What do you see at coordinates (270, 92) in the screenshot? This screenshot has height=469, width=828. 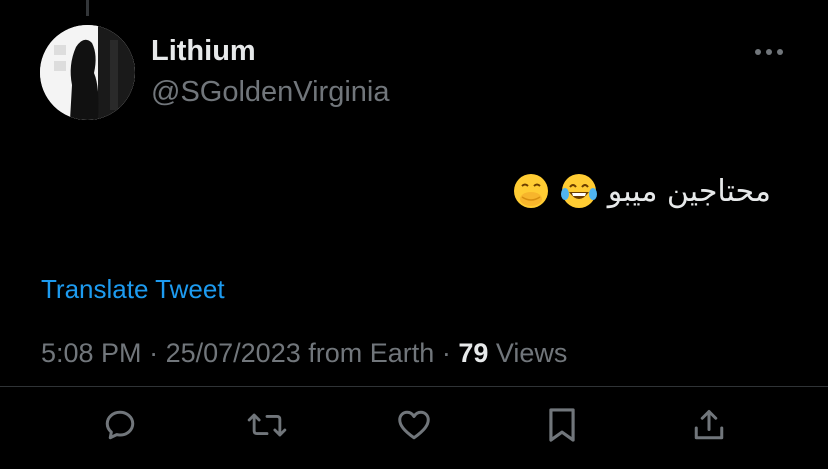 I see `author-handle: @SGoldenVirginia` at bounding box center [270, 92].